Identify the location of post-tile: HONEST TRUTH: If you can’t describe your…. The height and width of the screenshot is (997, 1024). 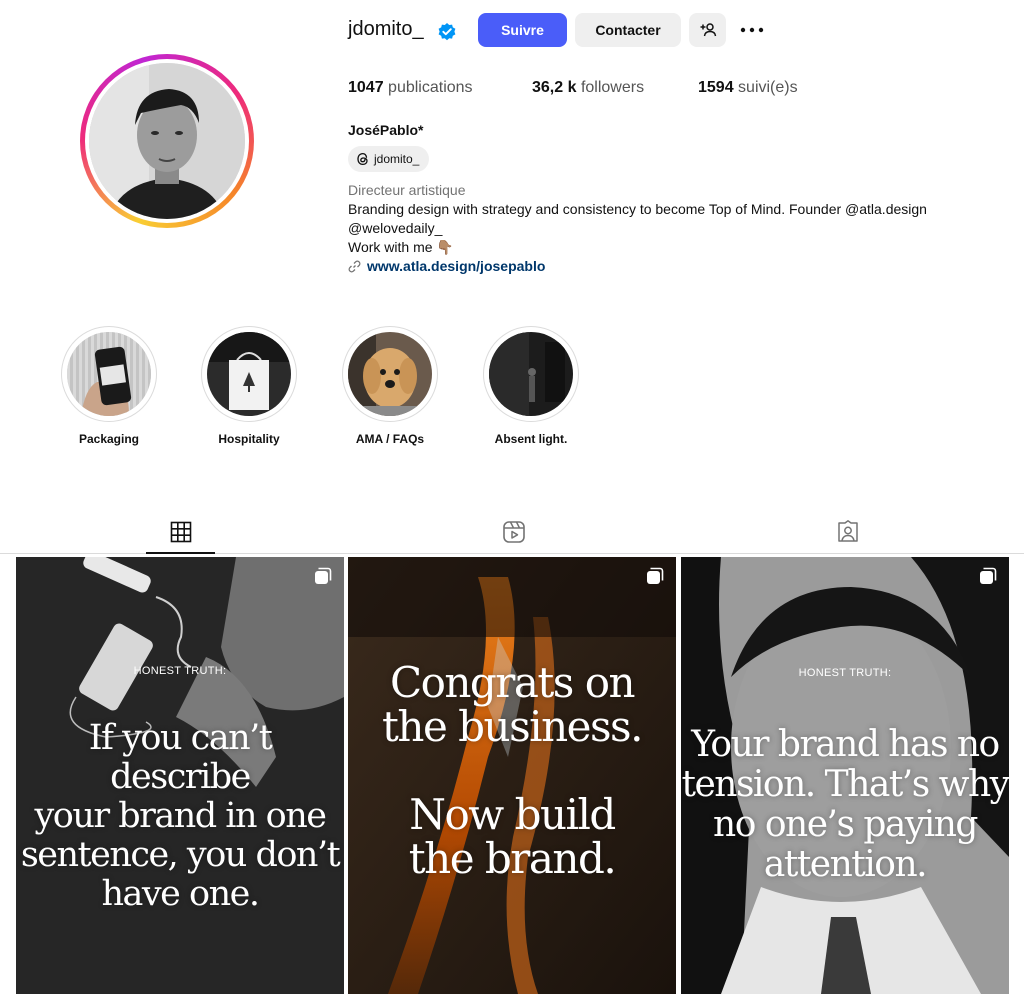
(180, 775).